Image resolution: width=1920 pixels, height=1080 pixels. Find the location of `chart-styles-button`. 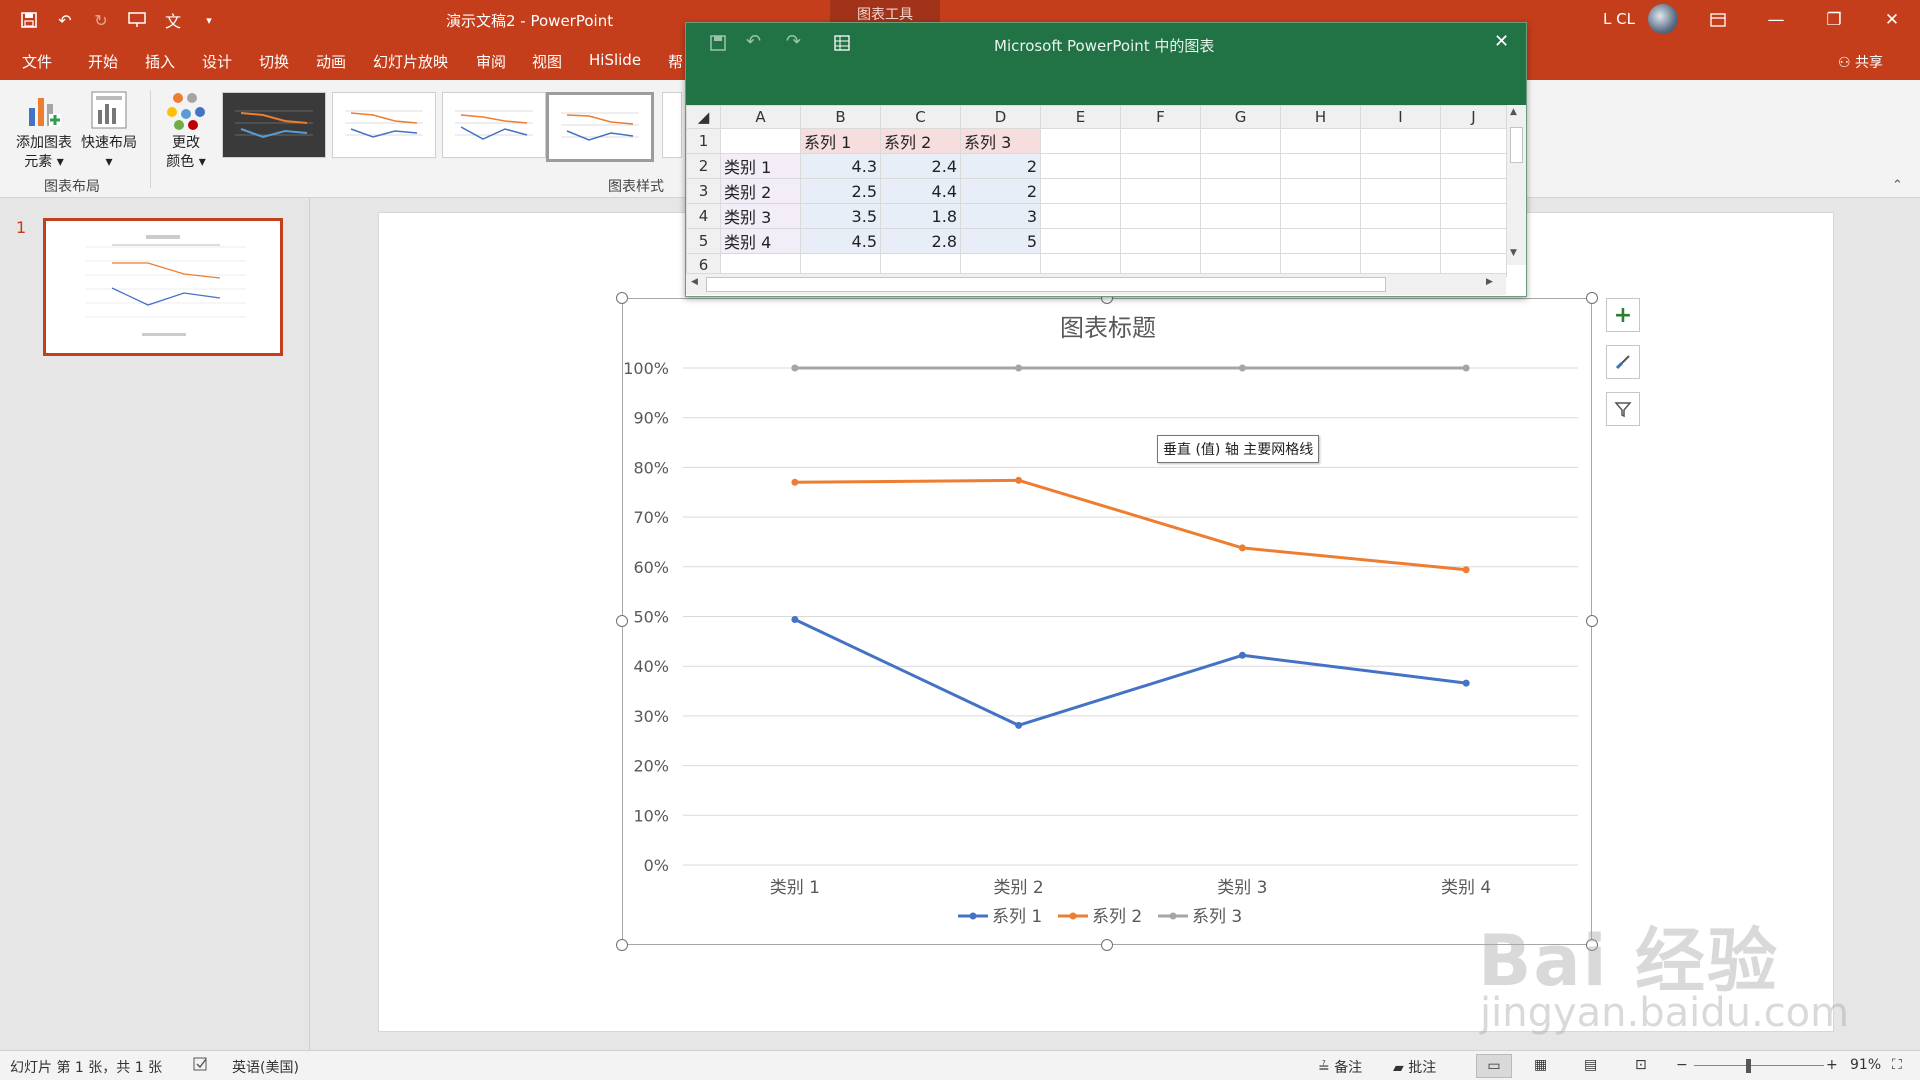

chart-styles-button is located at coordinates (1623, 362).